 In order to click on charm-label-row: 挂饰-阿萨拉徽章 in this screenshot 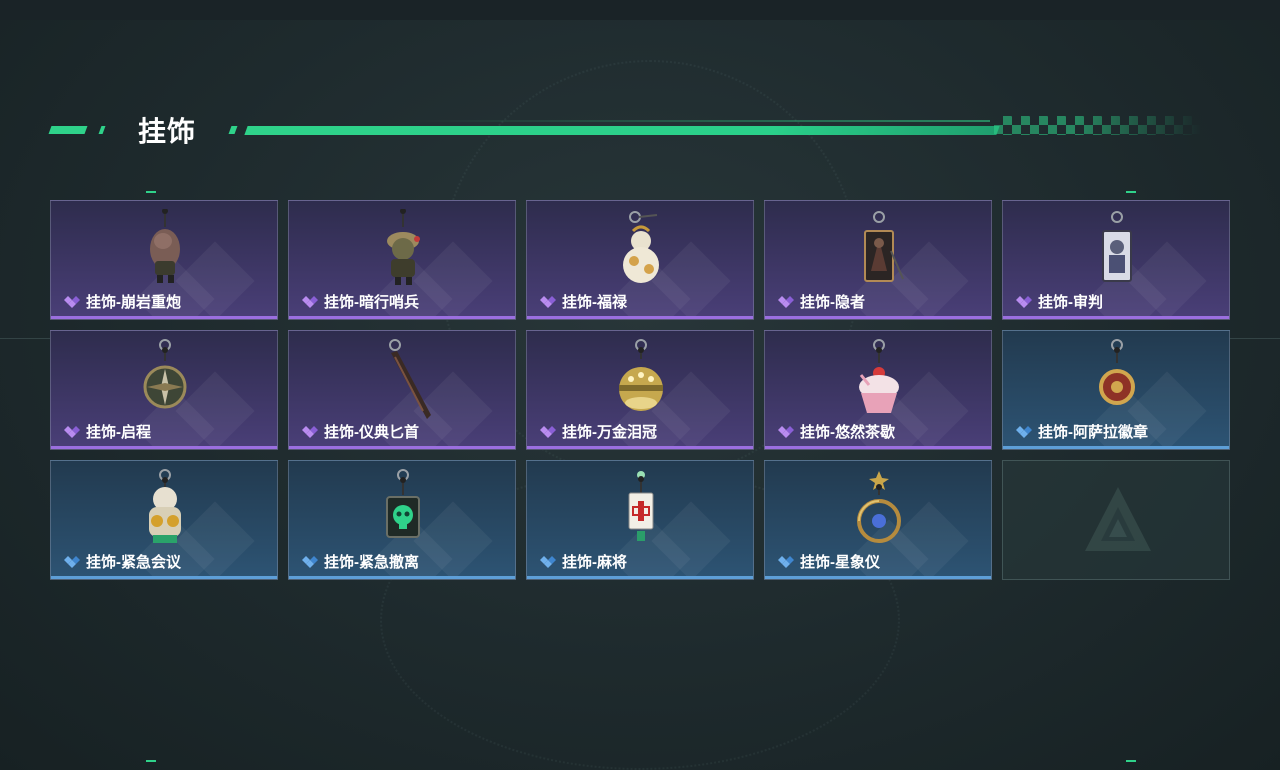, I will do `click(1081, 431)`.